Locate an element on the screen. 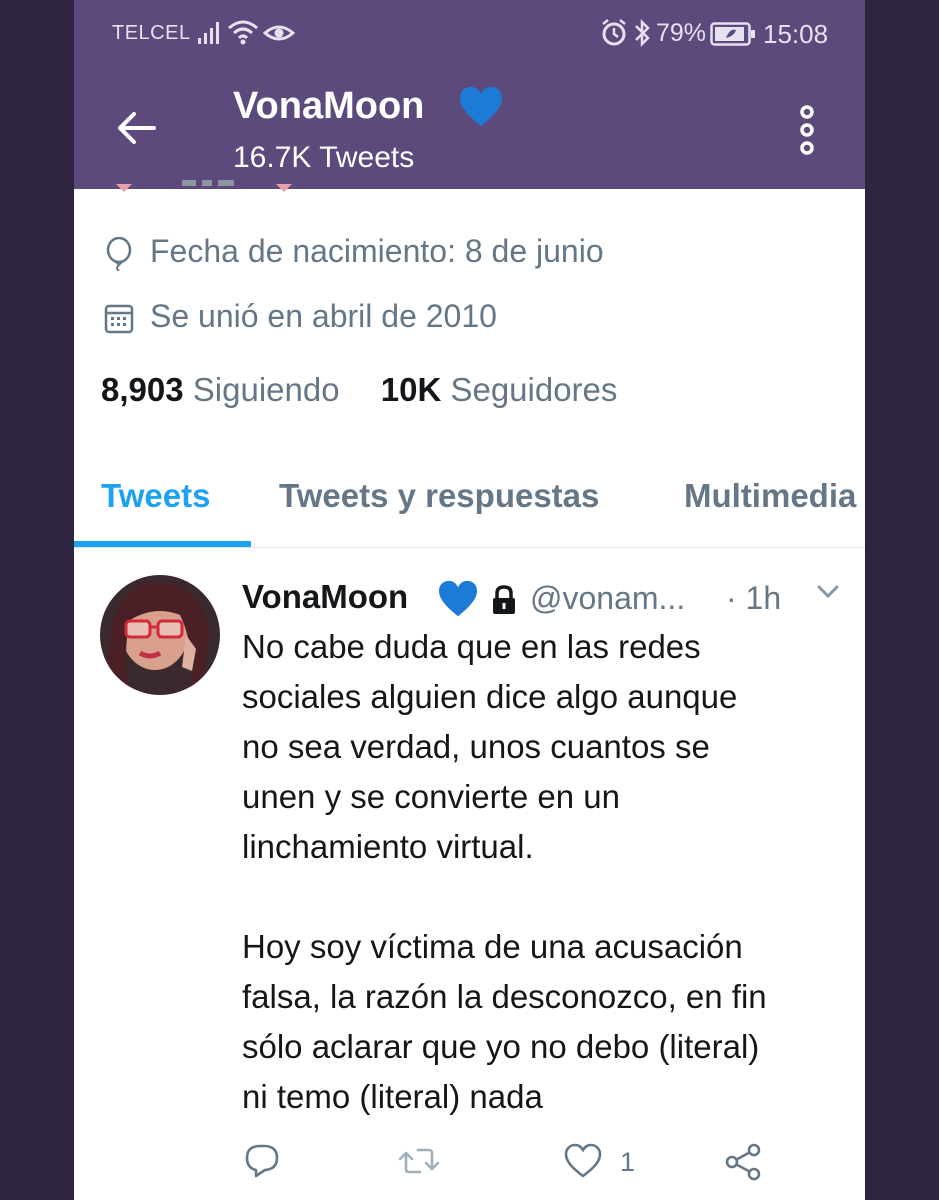 The width and height of the screenshot is (939, 1200). tweet-text-line: ni temo (literal) nada is located at coordinates (392, 1096).